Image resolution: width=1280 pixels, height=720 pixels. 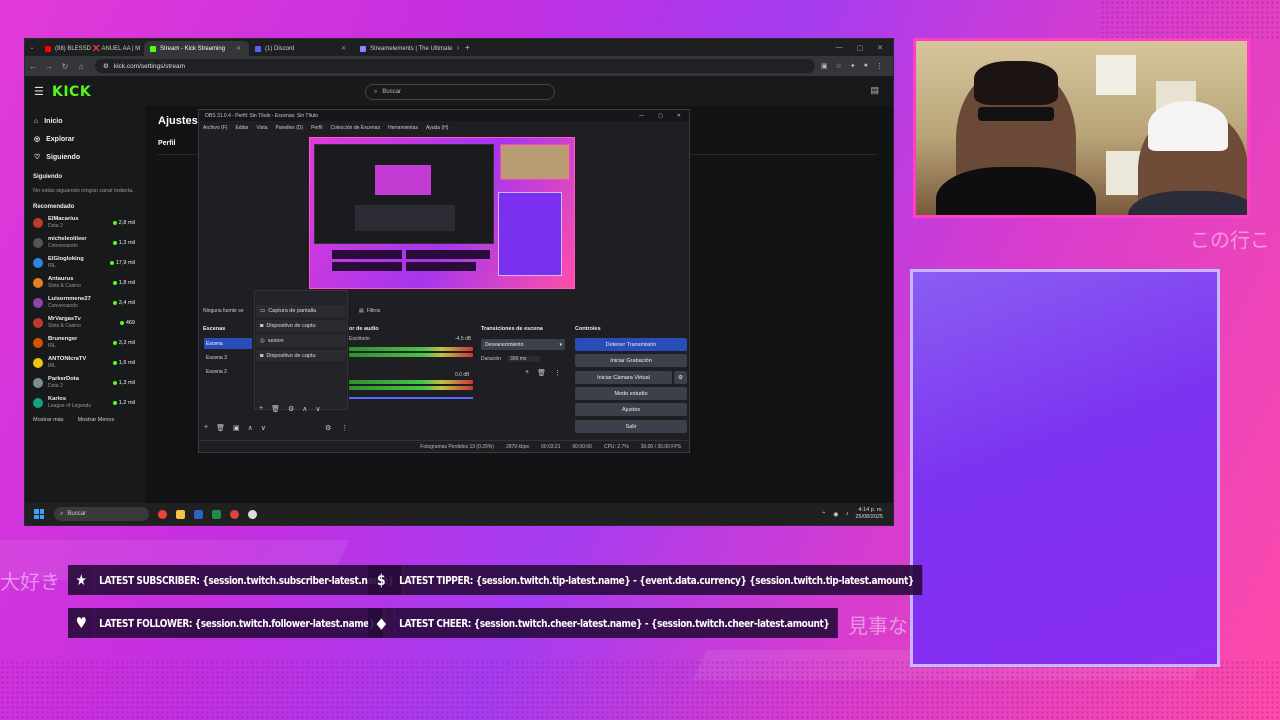 What do you see at coordinates (220, 428) in the screenshot?
I see `delete-scene-icon: 🗑` at bounding box center [220, 428].